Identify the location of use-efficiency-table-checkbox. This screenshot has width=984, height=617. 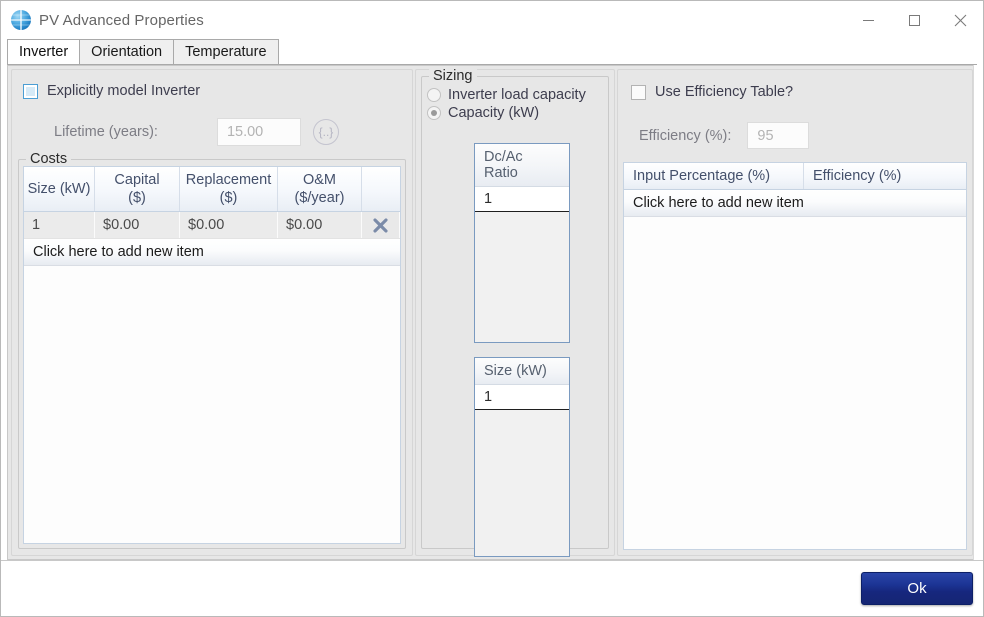
(638, 92).